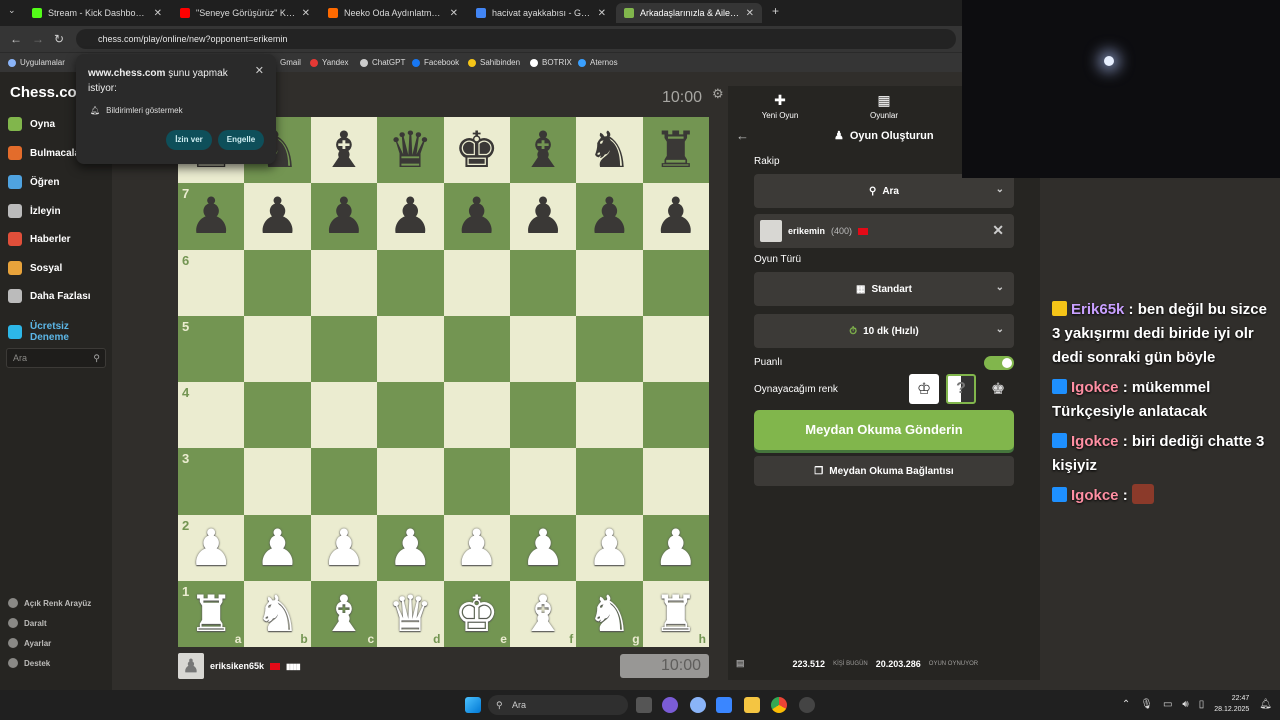  What do you see at coordinates (189, 140) in the screenshot?
I see `allow-button: İzin ver` at bounding box center [189, 140].